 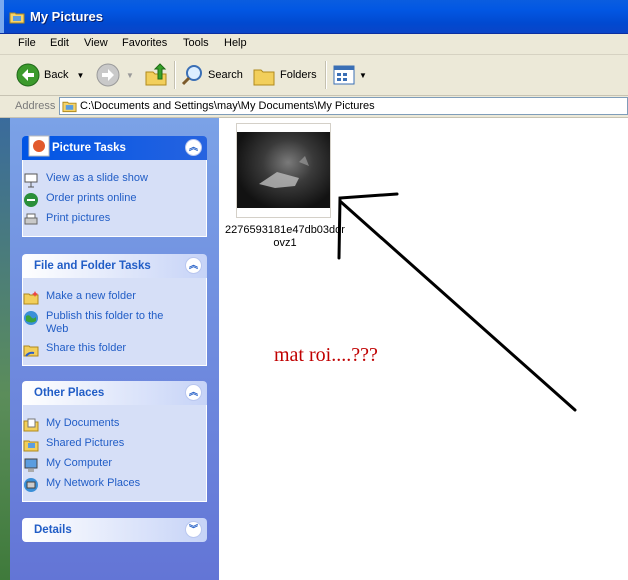 I want to click on task-label: Publish this folder to the Web, so click(x=105, y=322).